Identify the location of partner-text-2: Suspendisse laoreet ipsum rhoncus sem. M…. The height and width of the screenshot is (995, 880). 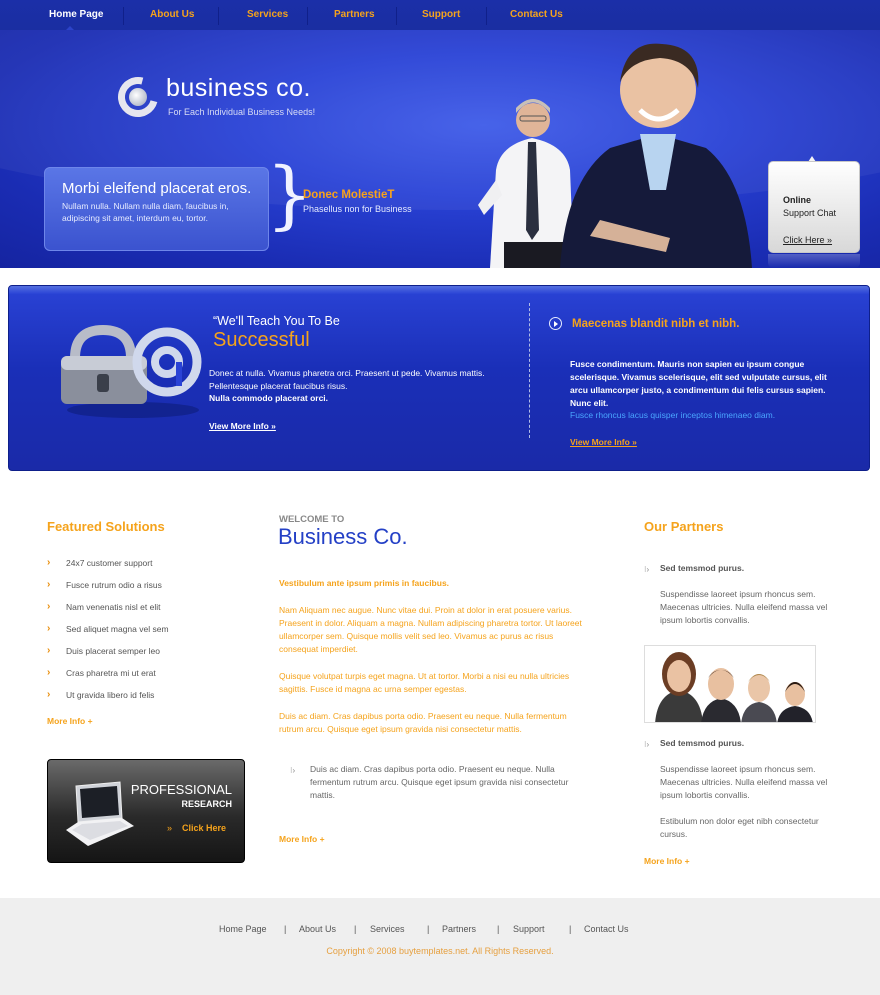
(744, 782).